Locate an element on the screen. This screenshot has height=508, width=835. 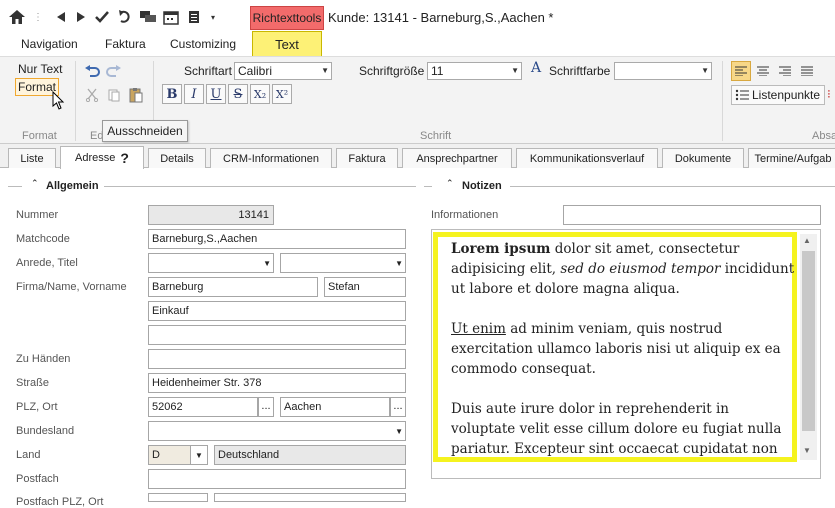
matchcode-field: Barneburg,S.,Aachen is located at coordinates (277, 239).